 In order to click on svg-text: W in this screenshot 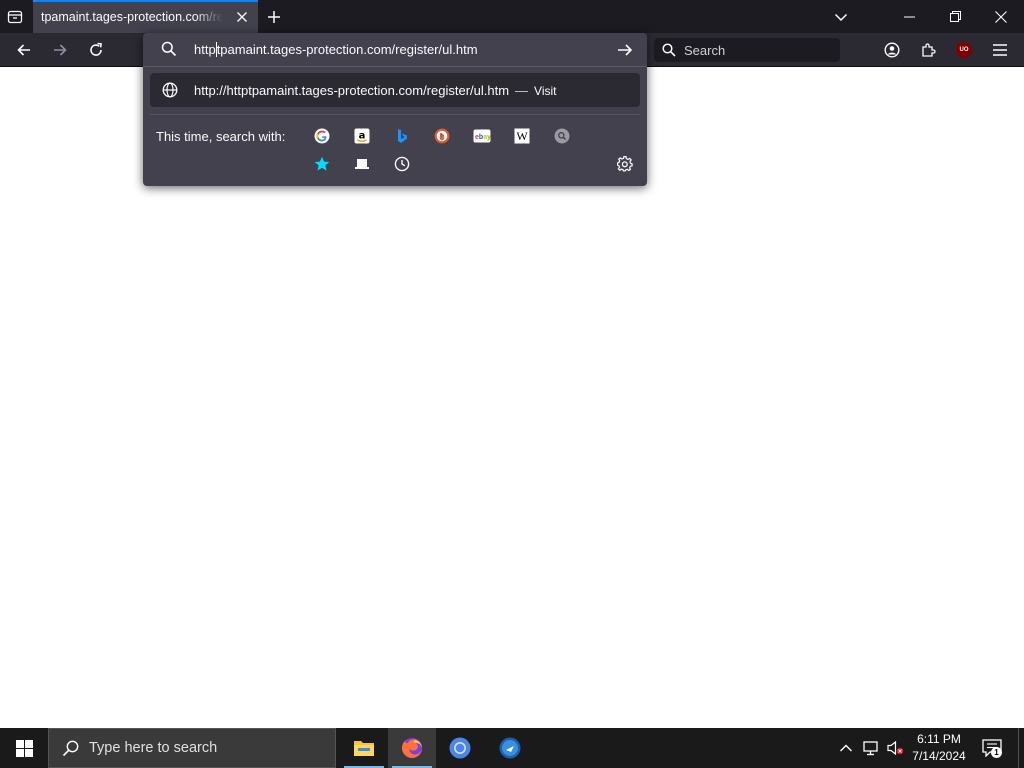, I will do `click(522, 136)`.